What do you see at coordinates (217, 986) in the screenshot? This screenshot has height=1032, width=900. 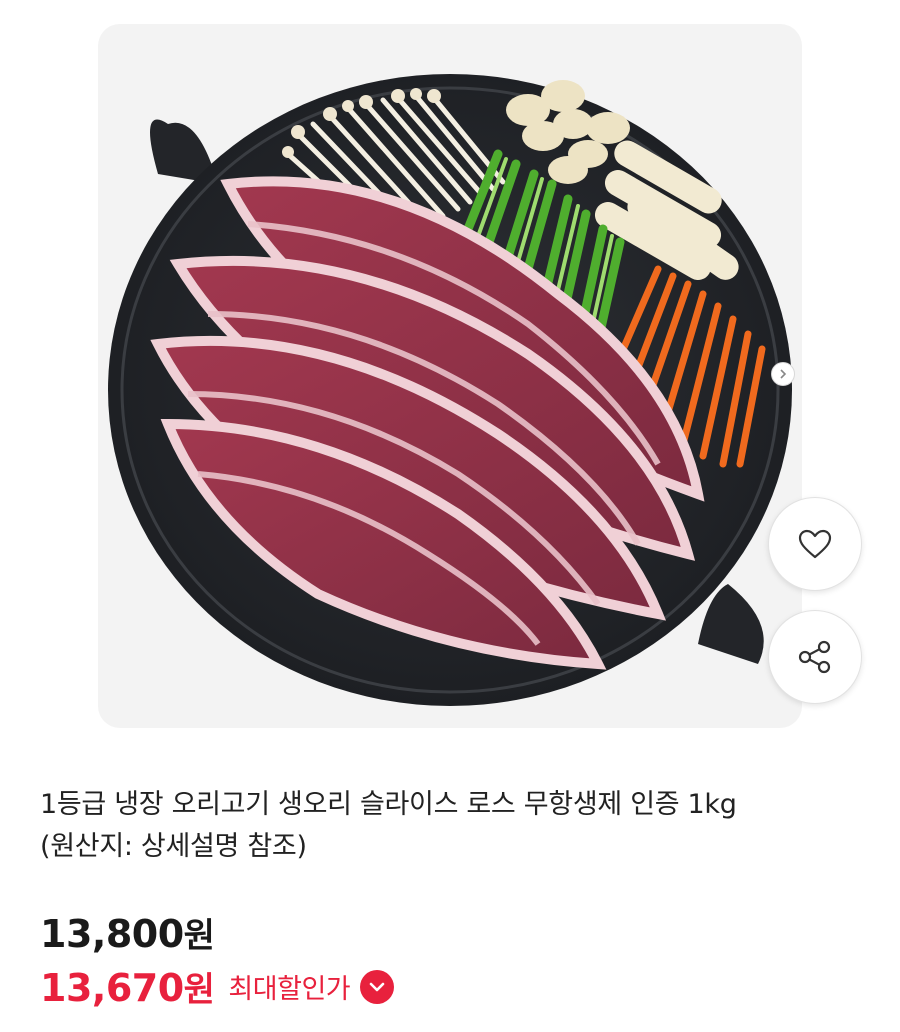 I see `sale-price-row: 13,670원 최대할인가` at bounding box center [217, 986].